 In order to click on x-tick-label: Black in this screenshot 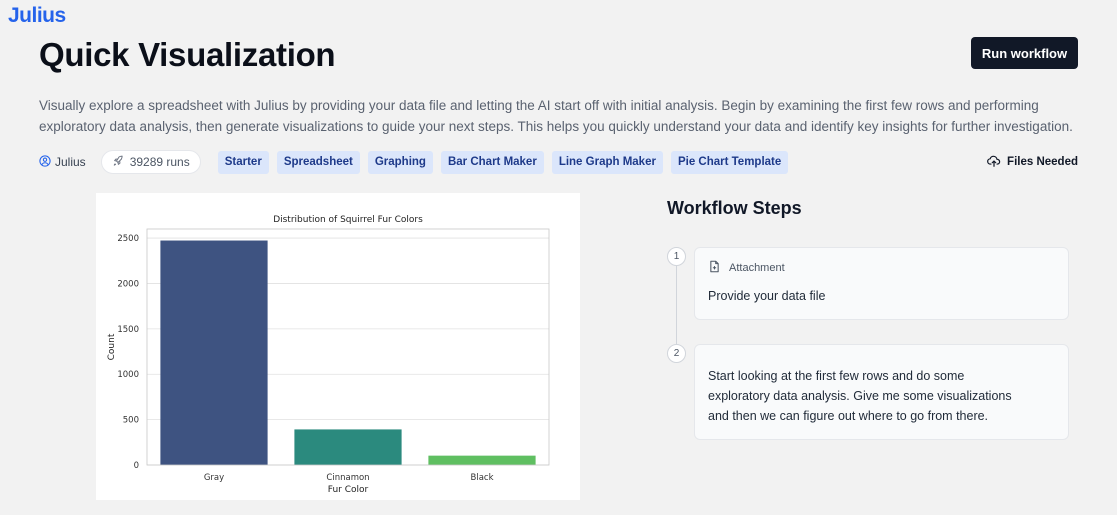, I will do `click(482, 478)`.